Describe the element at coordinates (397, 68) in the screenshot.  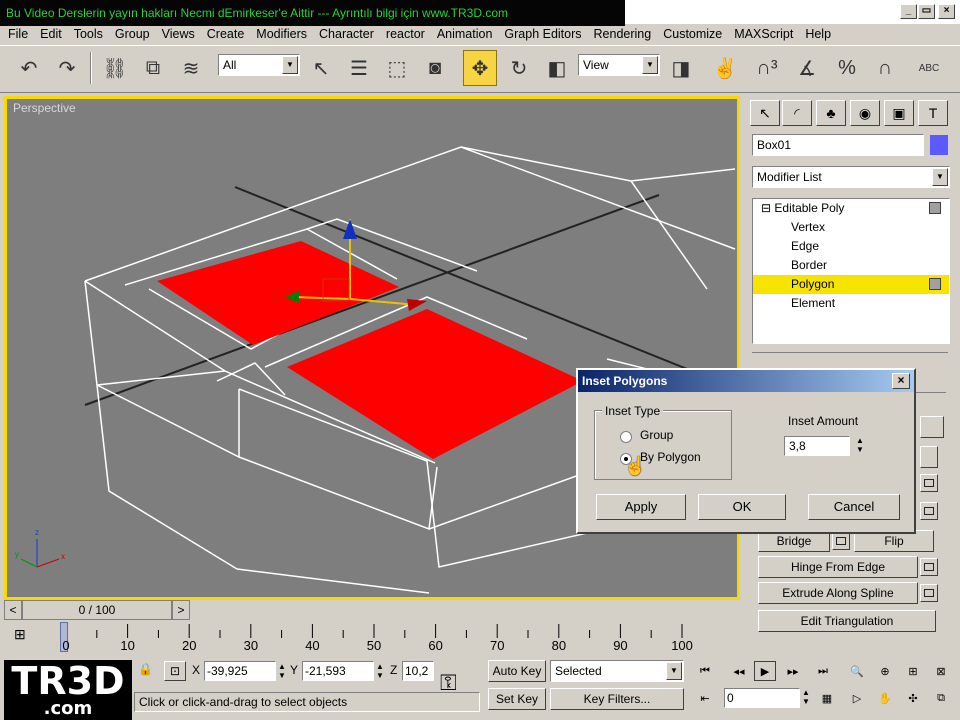
I see `rectangular-selection-icon: ⬚` at that location.